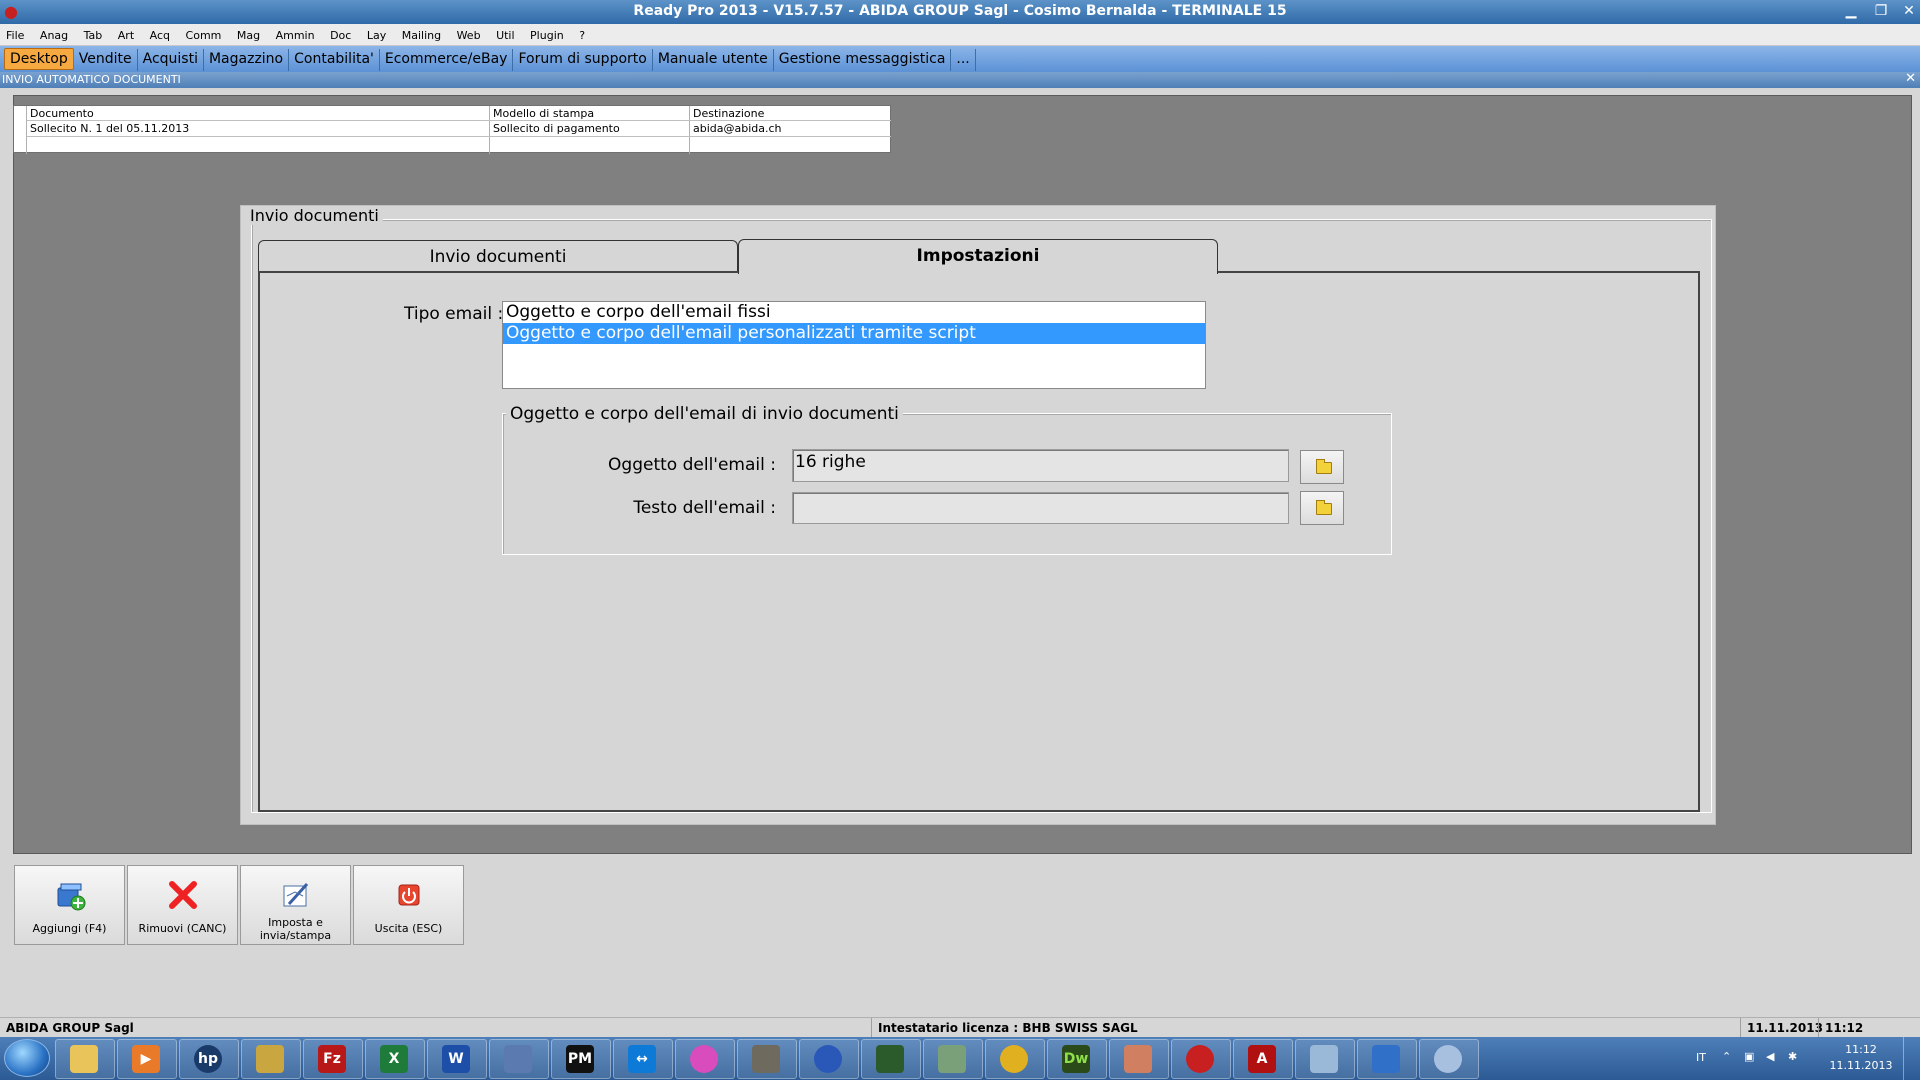 This screenshot has width=1920, height=1080. What do you see at coordinates (334, 60) in the screenshot?
I see `quicktab-contabilita: Contabilita'` at bounding box center [334, 60].